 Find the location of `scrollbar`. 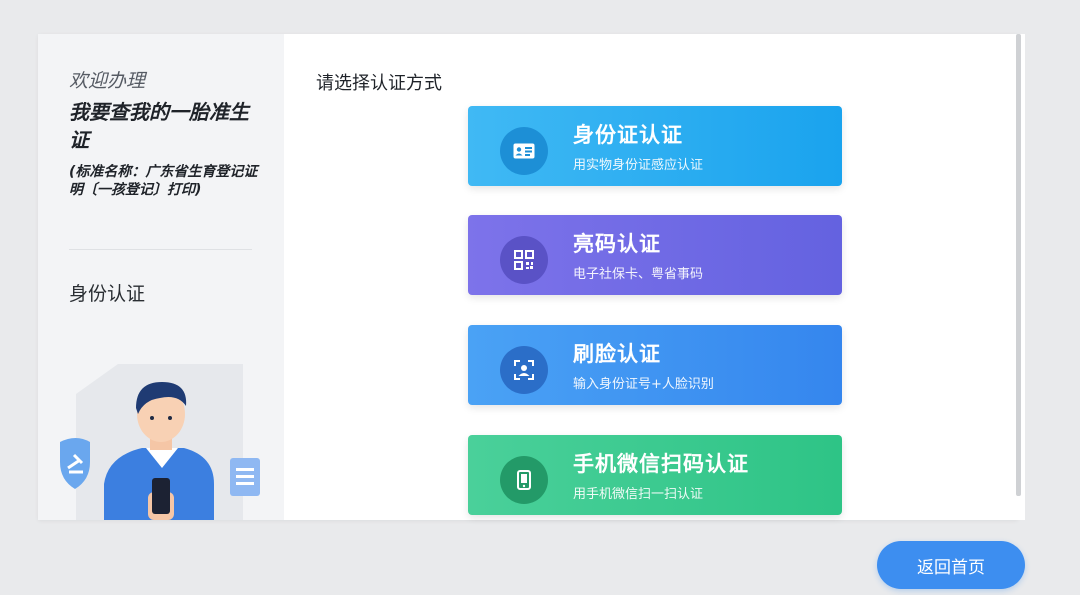

scrollbar is located at coordinates (1018, 265).